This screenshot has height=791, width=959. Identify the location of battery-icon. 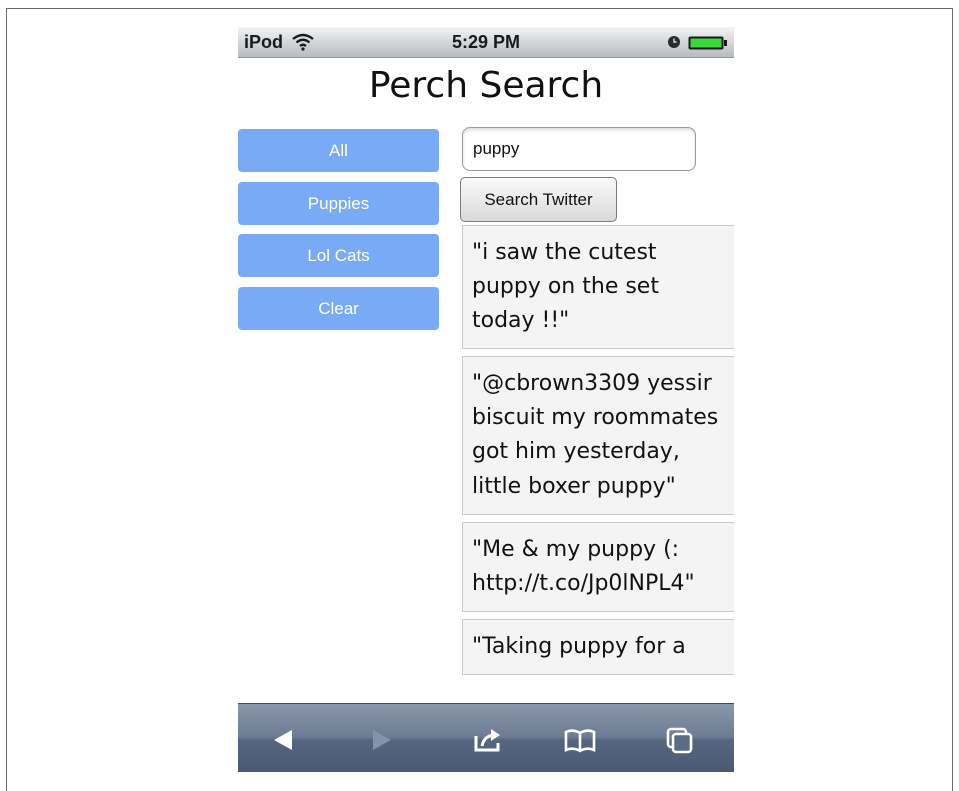
(707, 43).